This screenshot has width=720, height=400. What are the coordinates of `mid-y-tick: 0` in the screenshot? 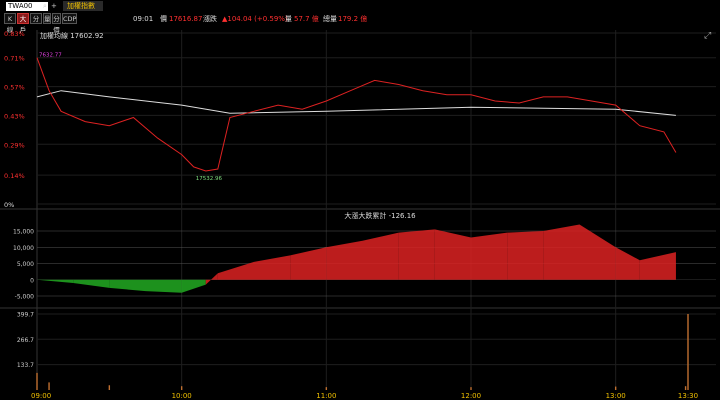 It's located at (32, 280).